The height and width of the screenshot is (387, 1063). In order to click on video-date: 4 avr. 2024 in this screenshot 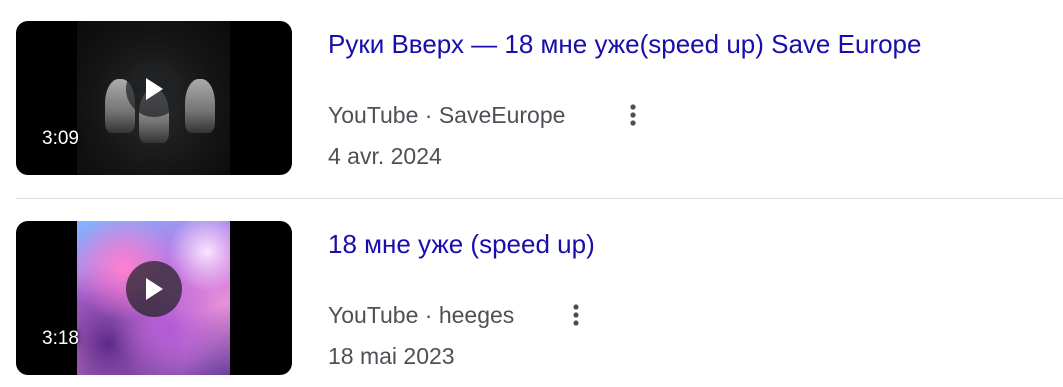, I will do `click(385, 156)`.